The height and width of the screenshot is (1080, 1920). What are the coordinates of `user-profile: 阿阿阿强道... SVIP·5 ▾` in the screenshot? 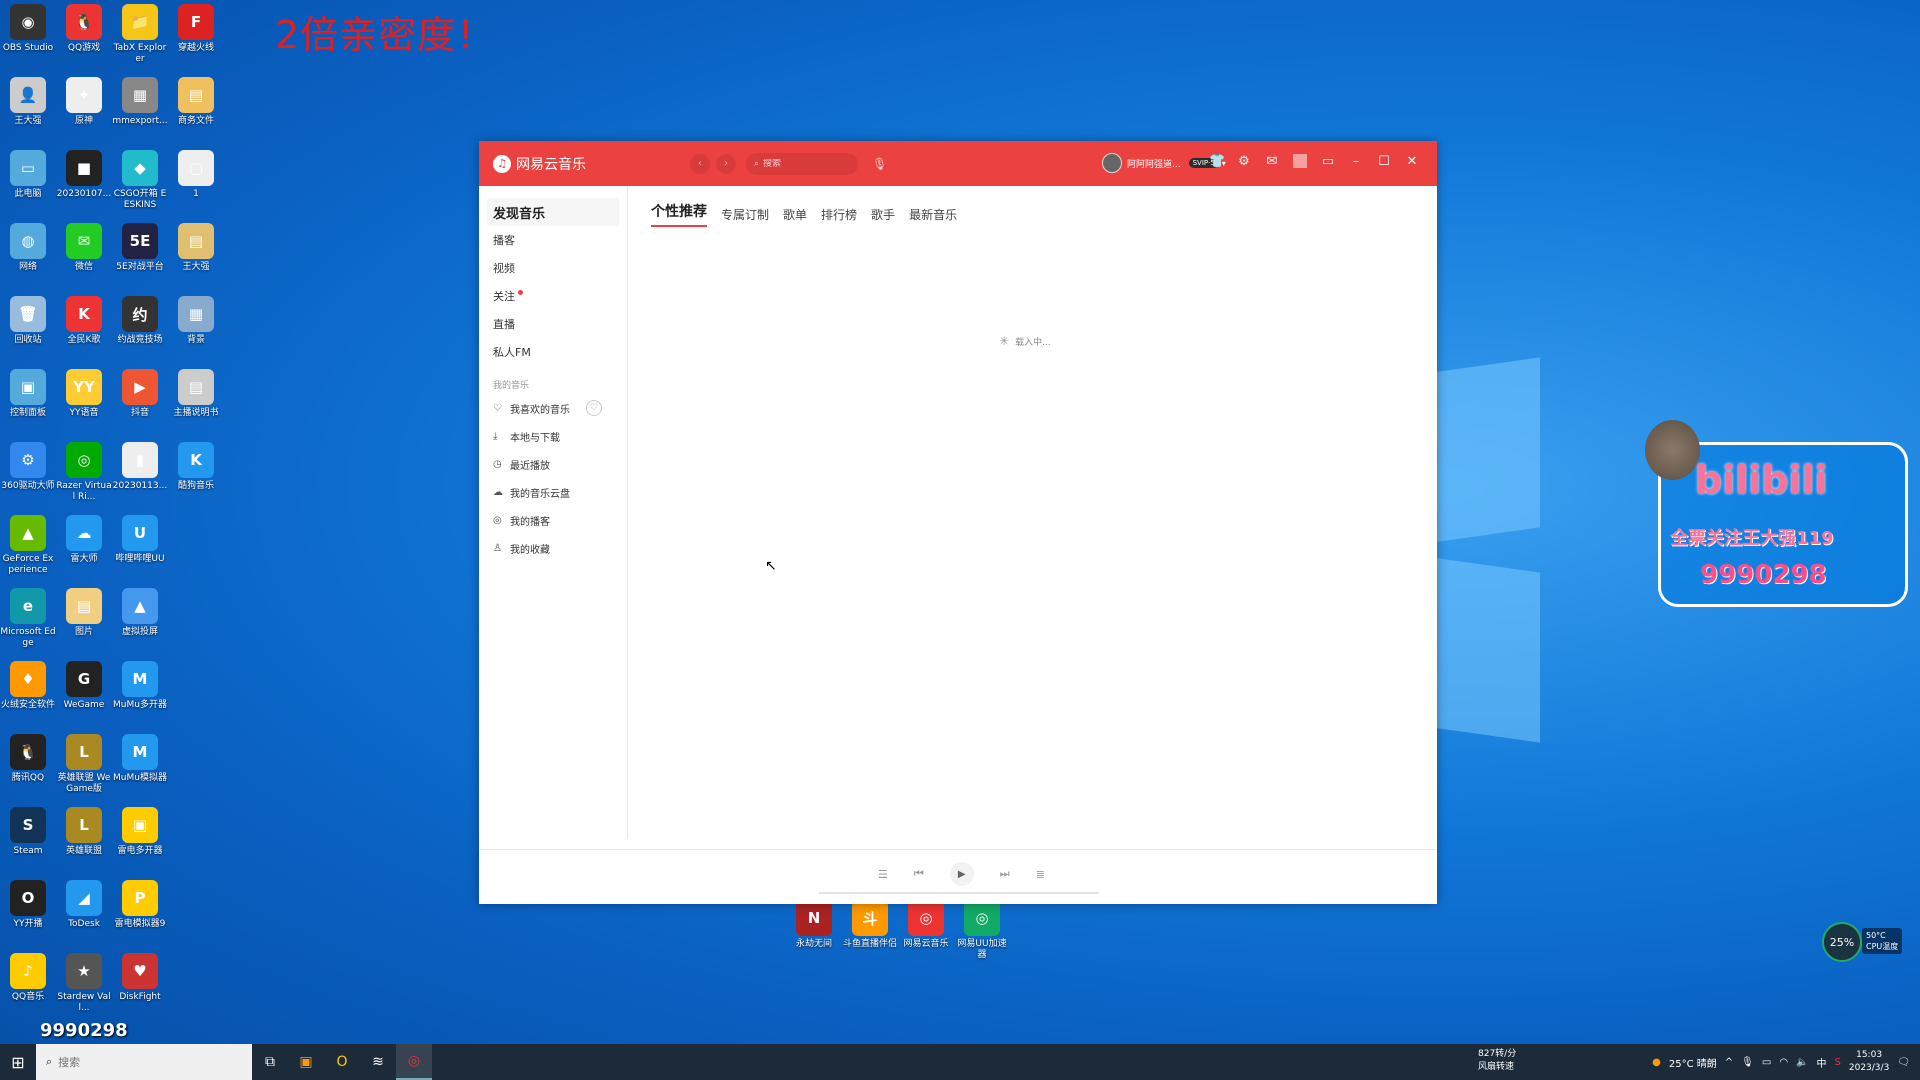 It's located at (1164, 163).